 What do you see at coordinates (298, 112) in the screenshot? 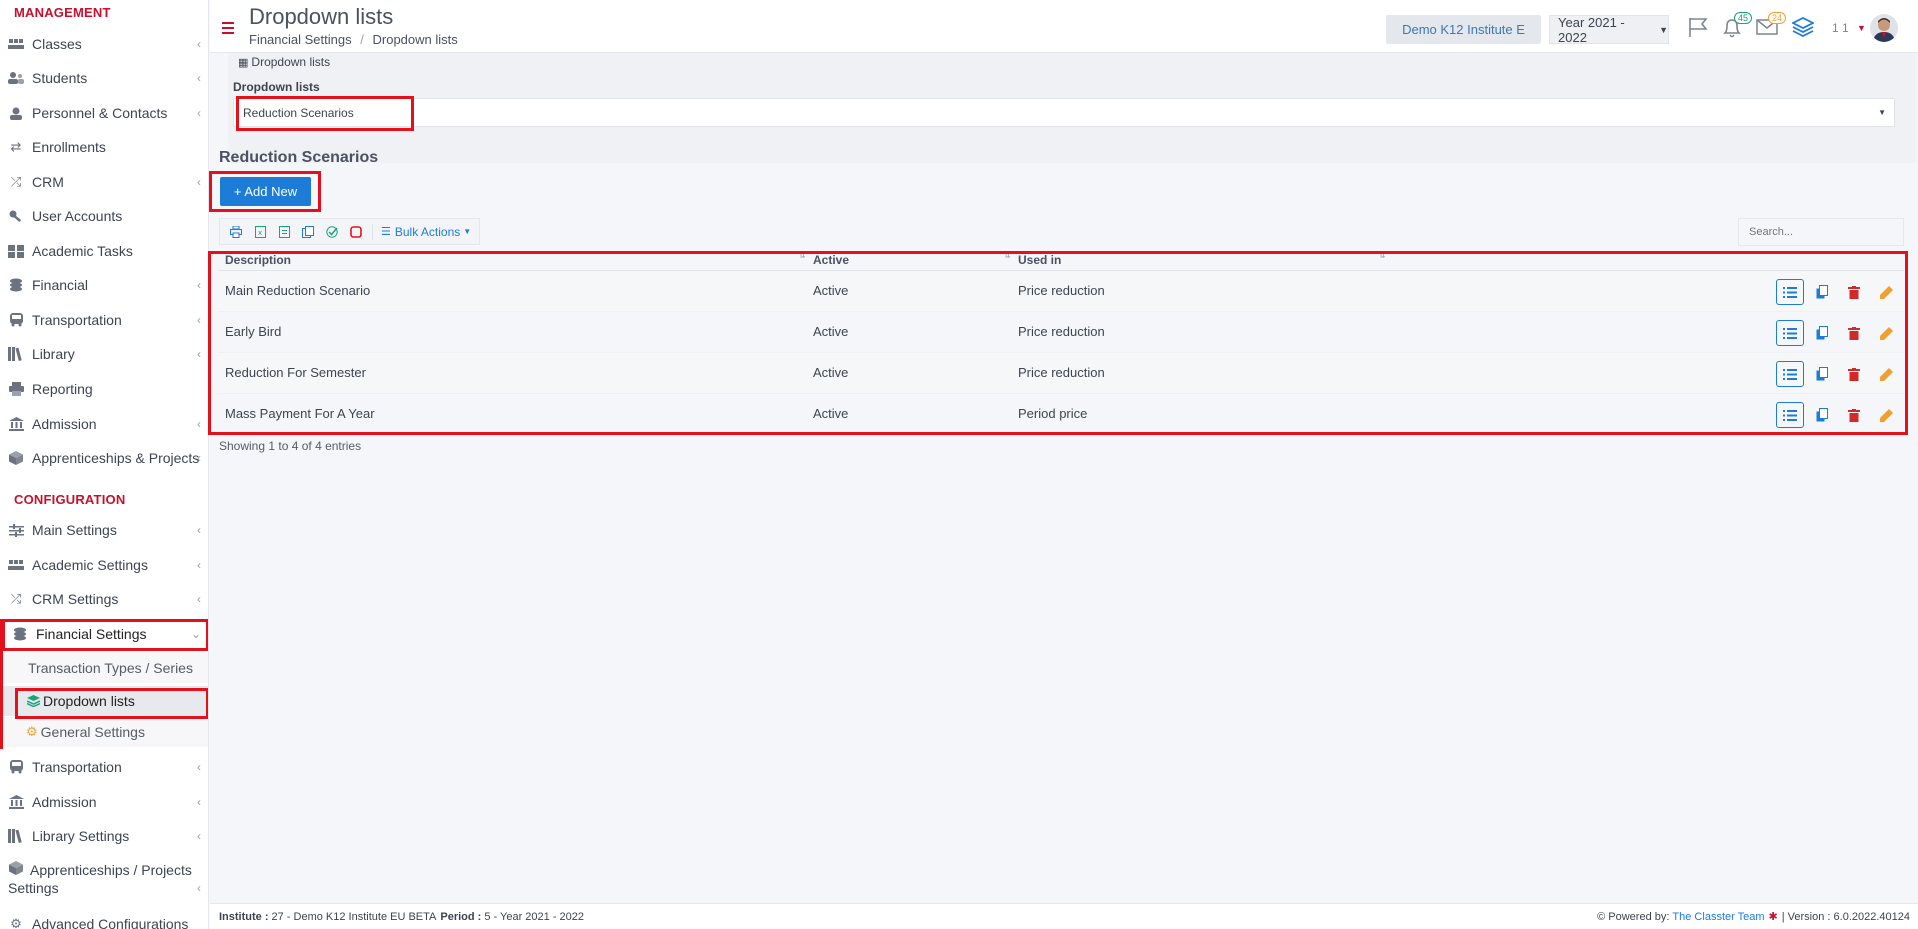
I see `dropdown-select-value: Reduction Scenarios` at bounding box center [298, 112].